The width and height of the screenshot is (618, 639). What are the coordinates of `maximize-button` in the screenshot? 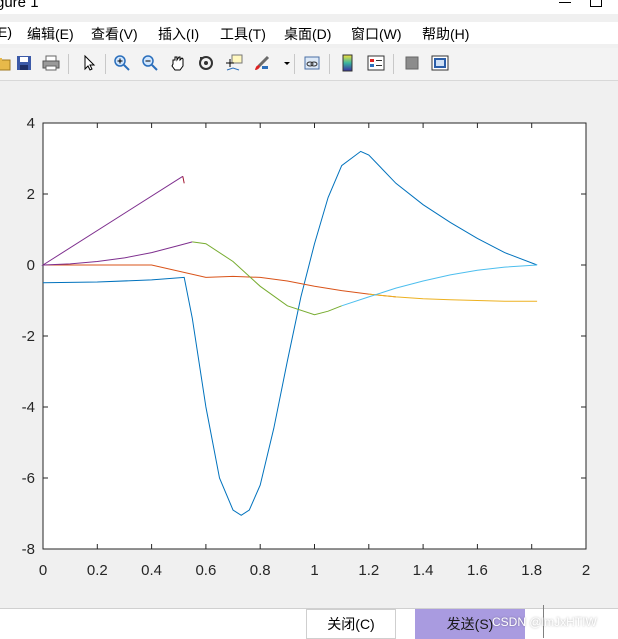 It's located at (596, 3).